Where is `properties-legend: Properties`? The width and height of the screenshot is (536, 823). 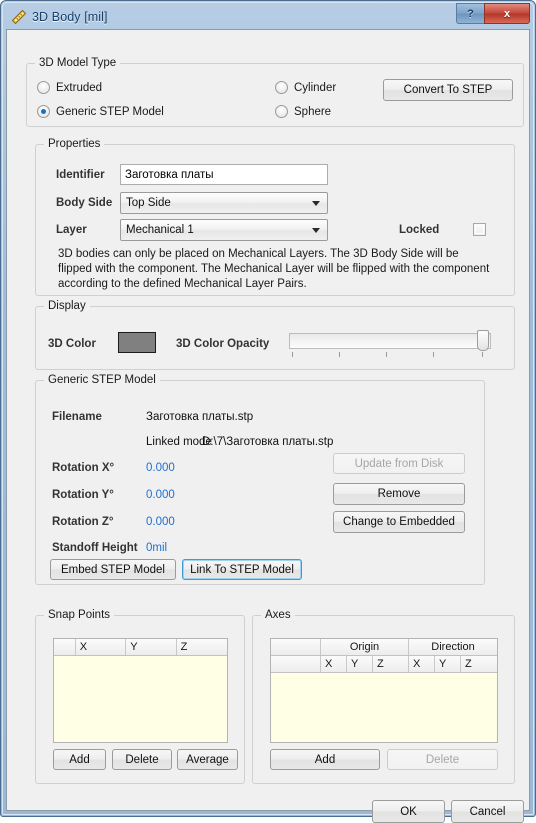
properties-legend: Properties is located at coordinates (74, 144).